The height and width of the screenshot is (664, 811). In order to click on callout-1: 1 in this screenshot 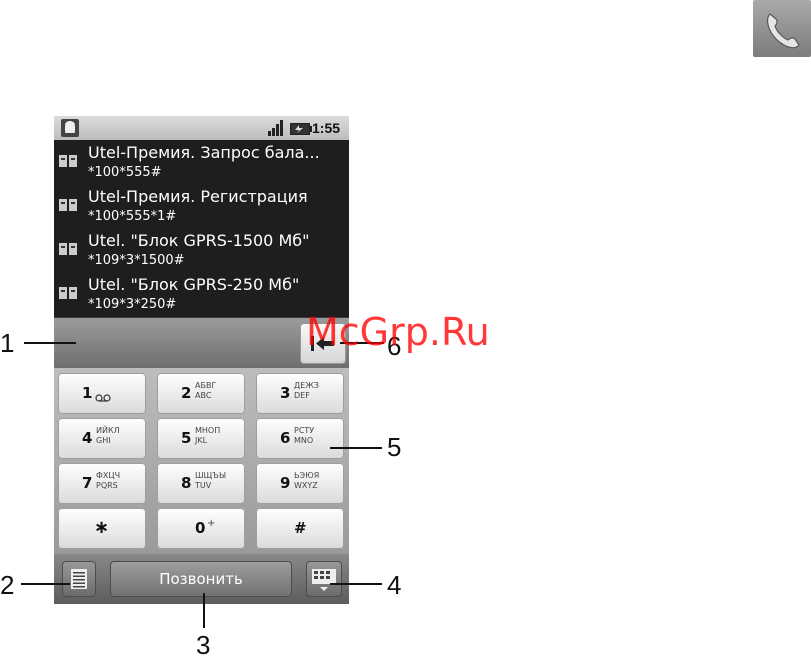, I will do `click(7, 343)`.